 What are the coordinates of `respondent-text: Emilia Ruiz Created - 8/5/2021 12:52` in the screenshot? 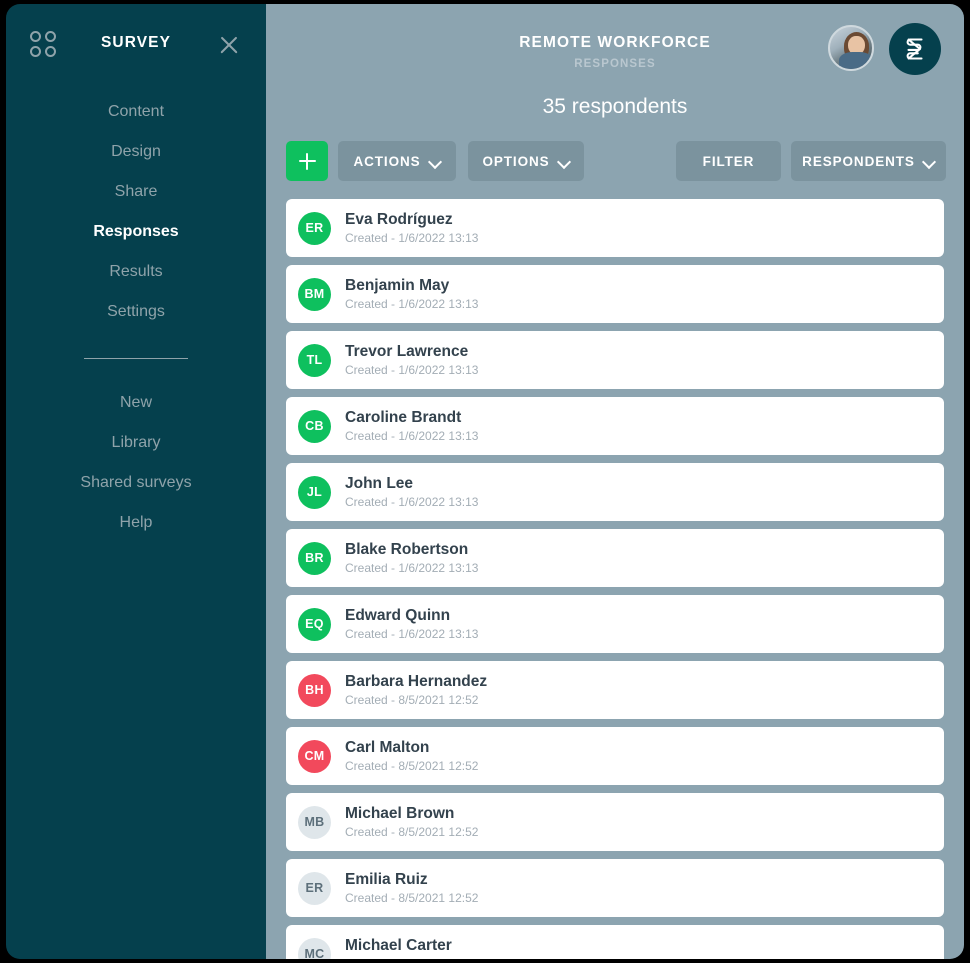 It's located at (411, 888).